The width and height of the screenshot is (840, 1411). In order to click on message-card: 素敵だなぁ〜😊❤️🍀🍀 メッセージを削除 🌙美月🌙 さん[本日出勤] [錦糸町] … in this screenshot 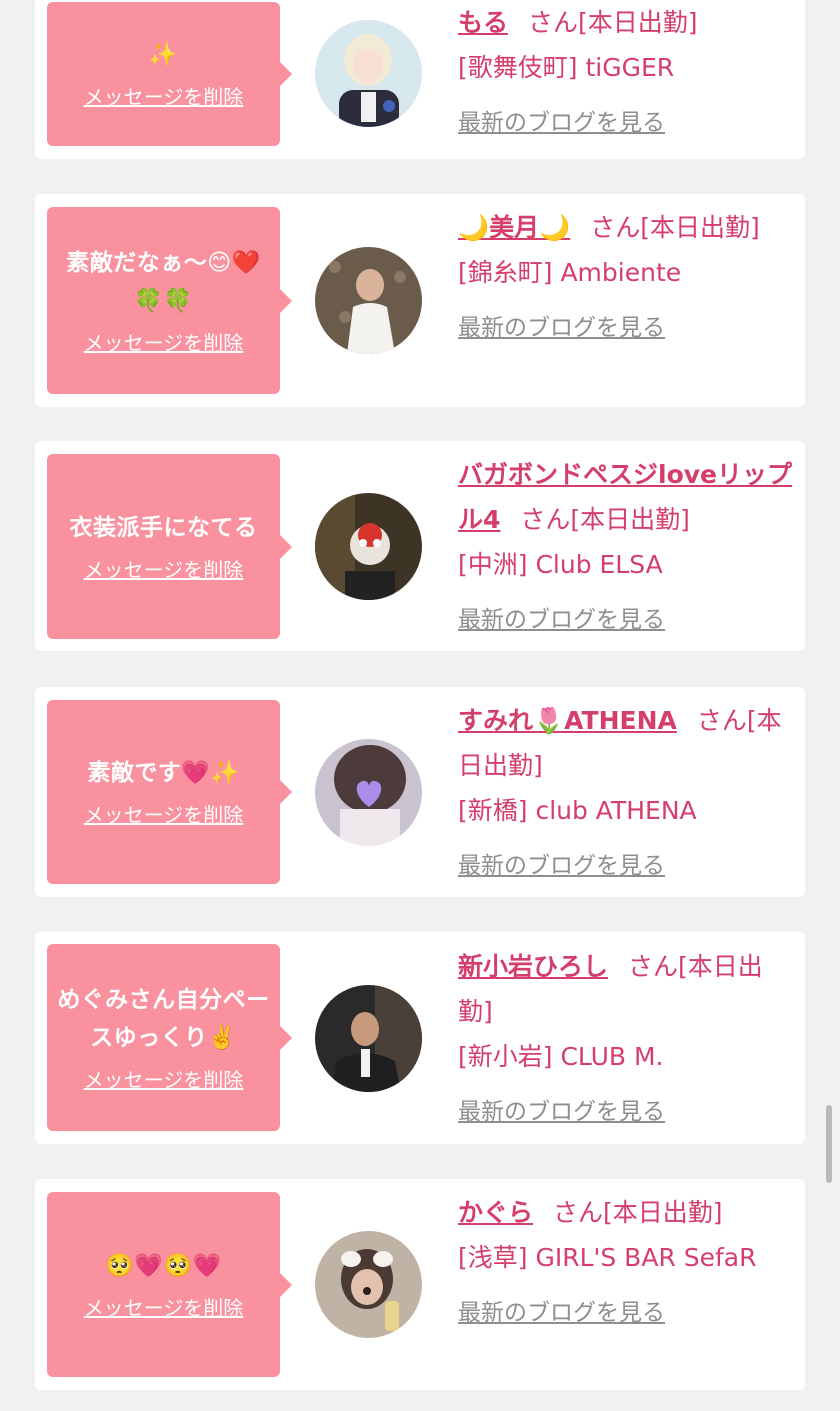, I will do `click(420, 300)`.